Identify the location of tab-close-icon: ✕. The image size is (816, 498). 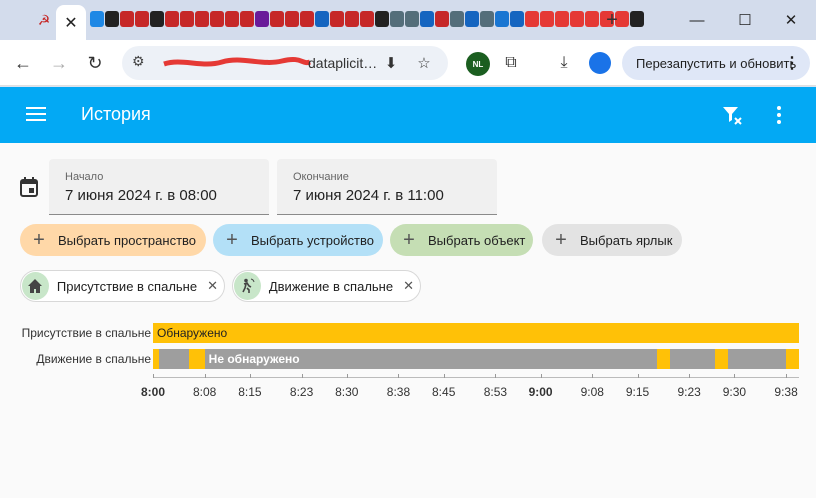
(70, 23).